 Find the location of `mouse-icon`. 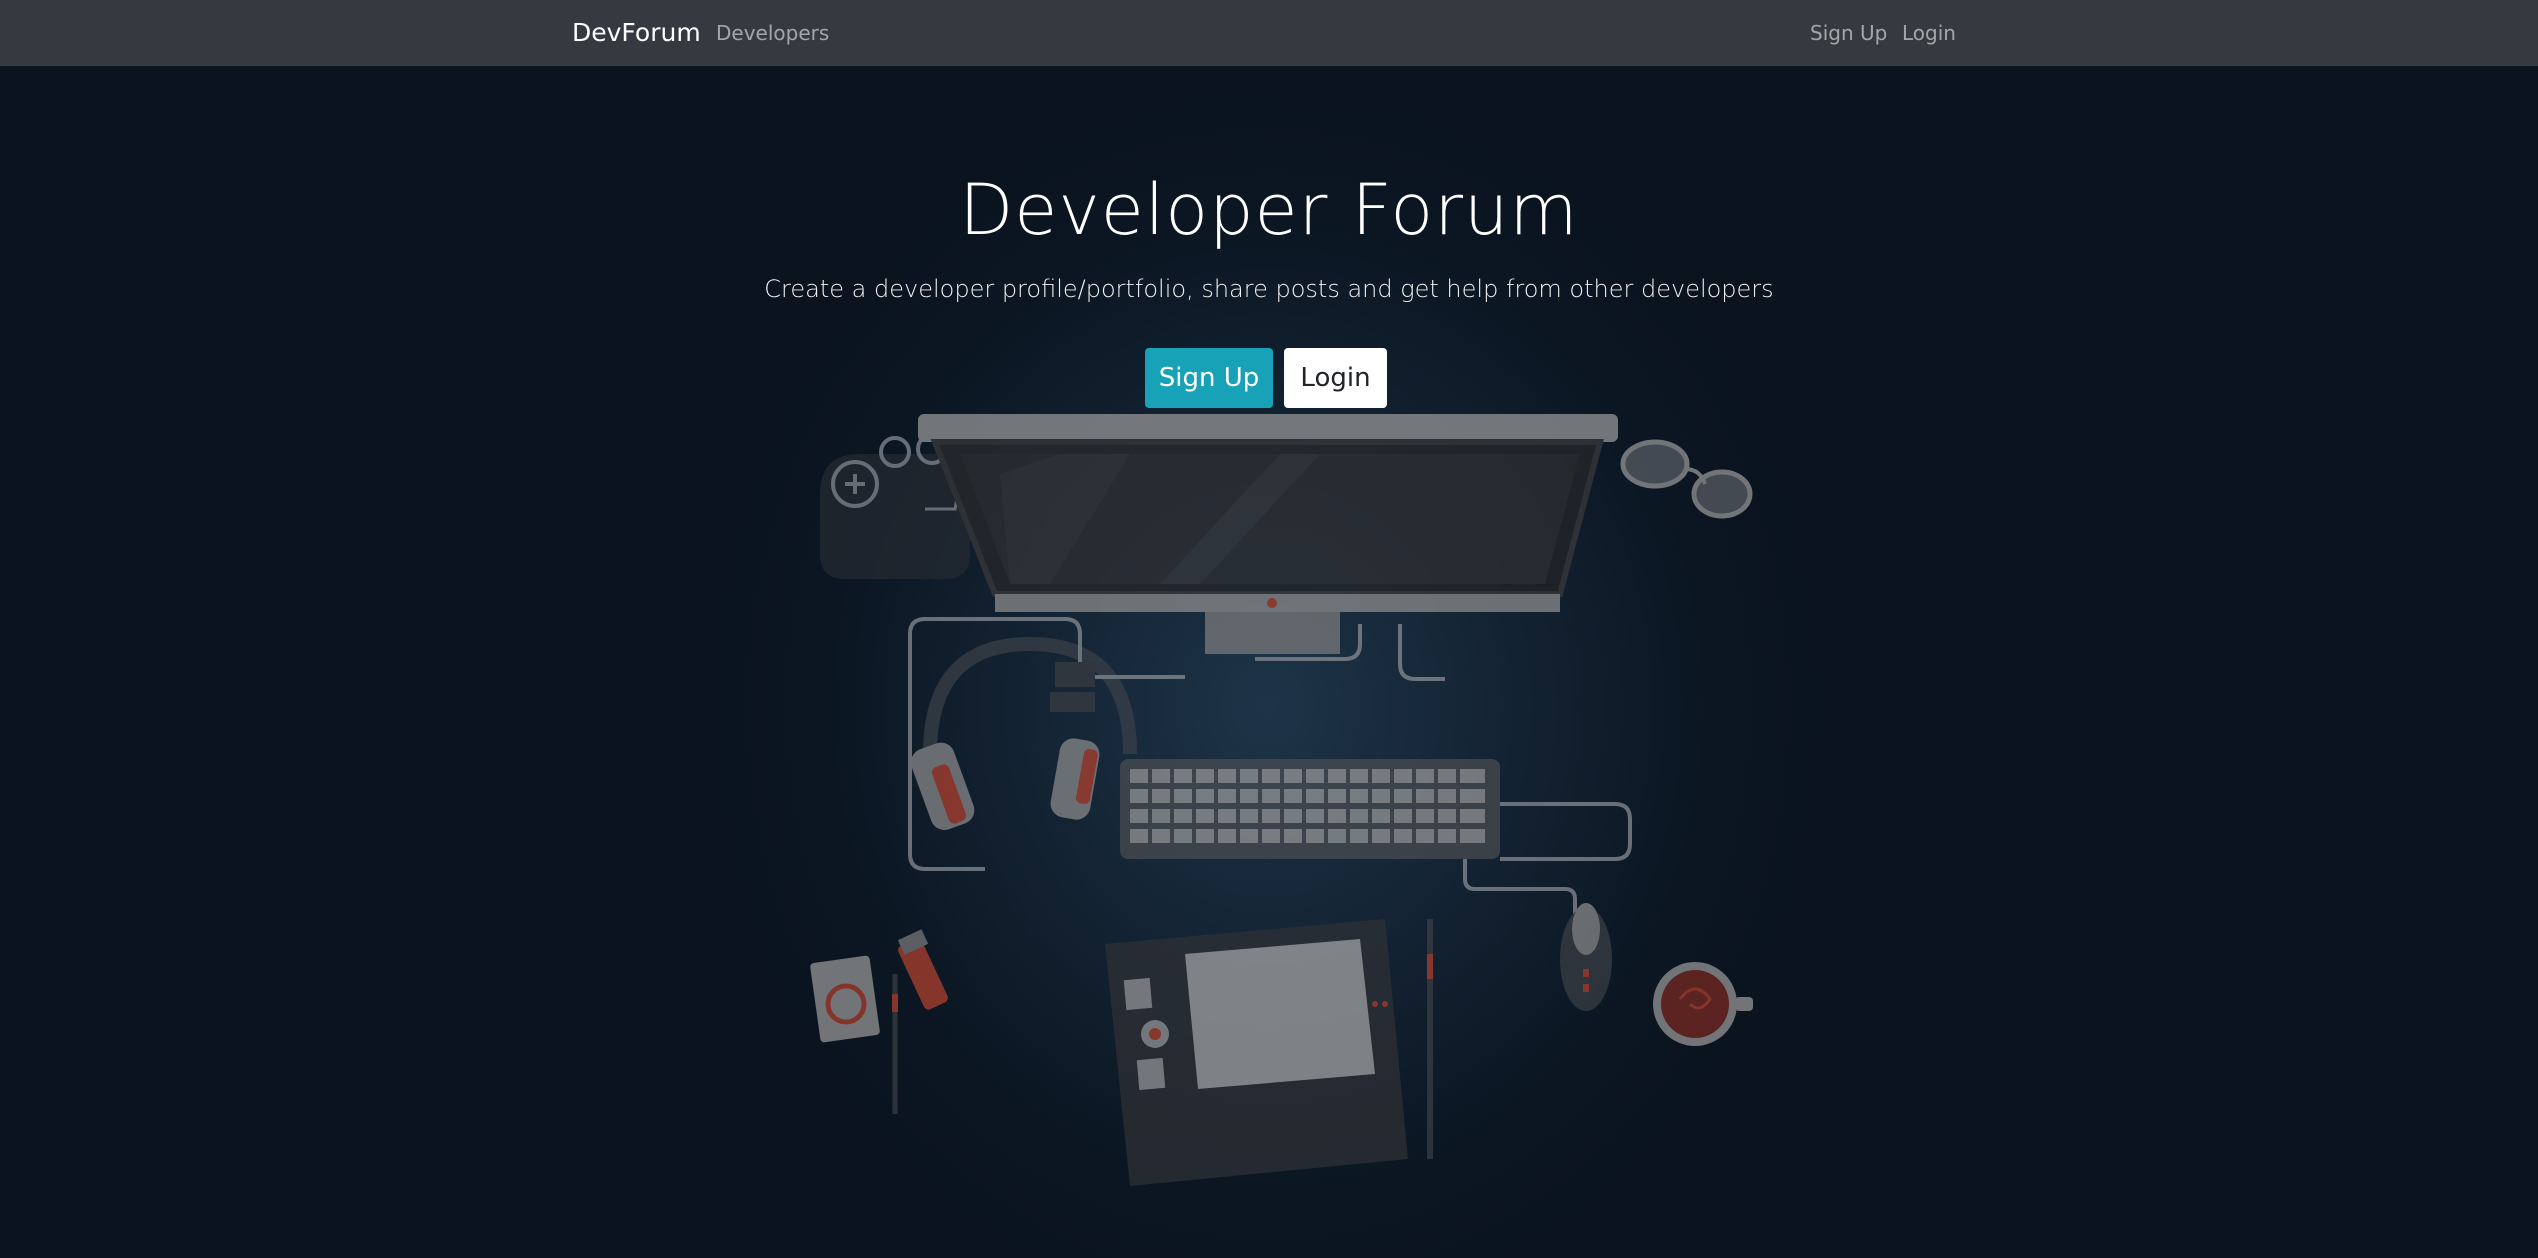

mouse-icon is located at coordinates (1586, 957).